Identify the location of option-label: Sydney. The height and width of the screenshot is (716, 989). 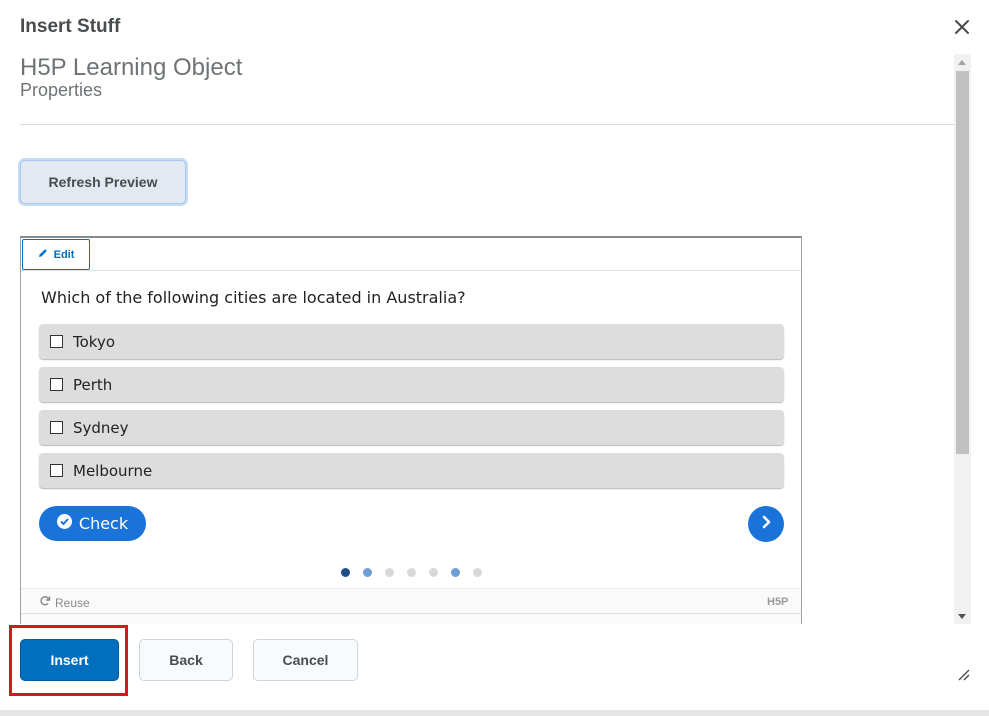
(101, 427).